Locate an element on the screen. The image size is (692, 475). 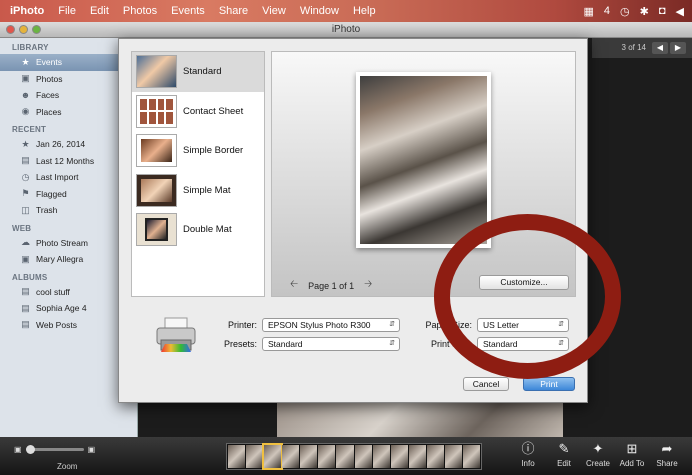
wifi-icon: ◘ is located at coordinates (662, 11).